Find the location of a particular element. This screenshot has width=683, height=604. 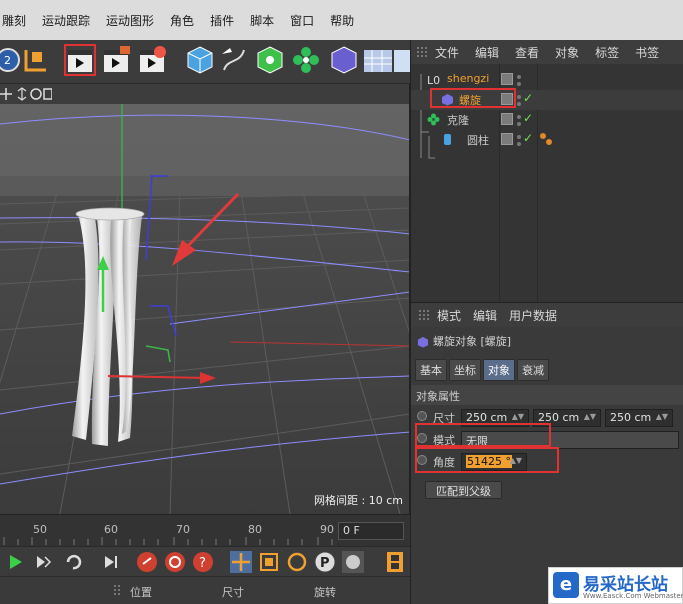

cloner-toolbar-icon is located at coordinates (306, 60).